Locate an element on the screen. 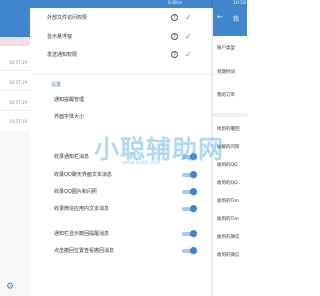  watermark-url: www.Xcb8.com is located at coordinates (141, 163).